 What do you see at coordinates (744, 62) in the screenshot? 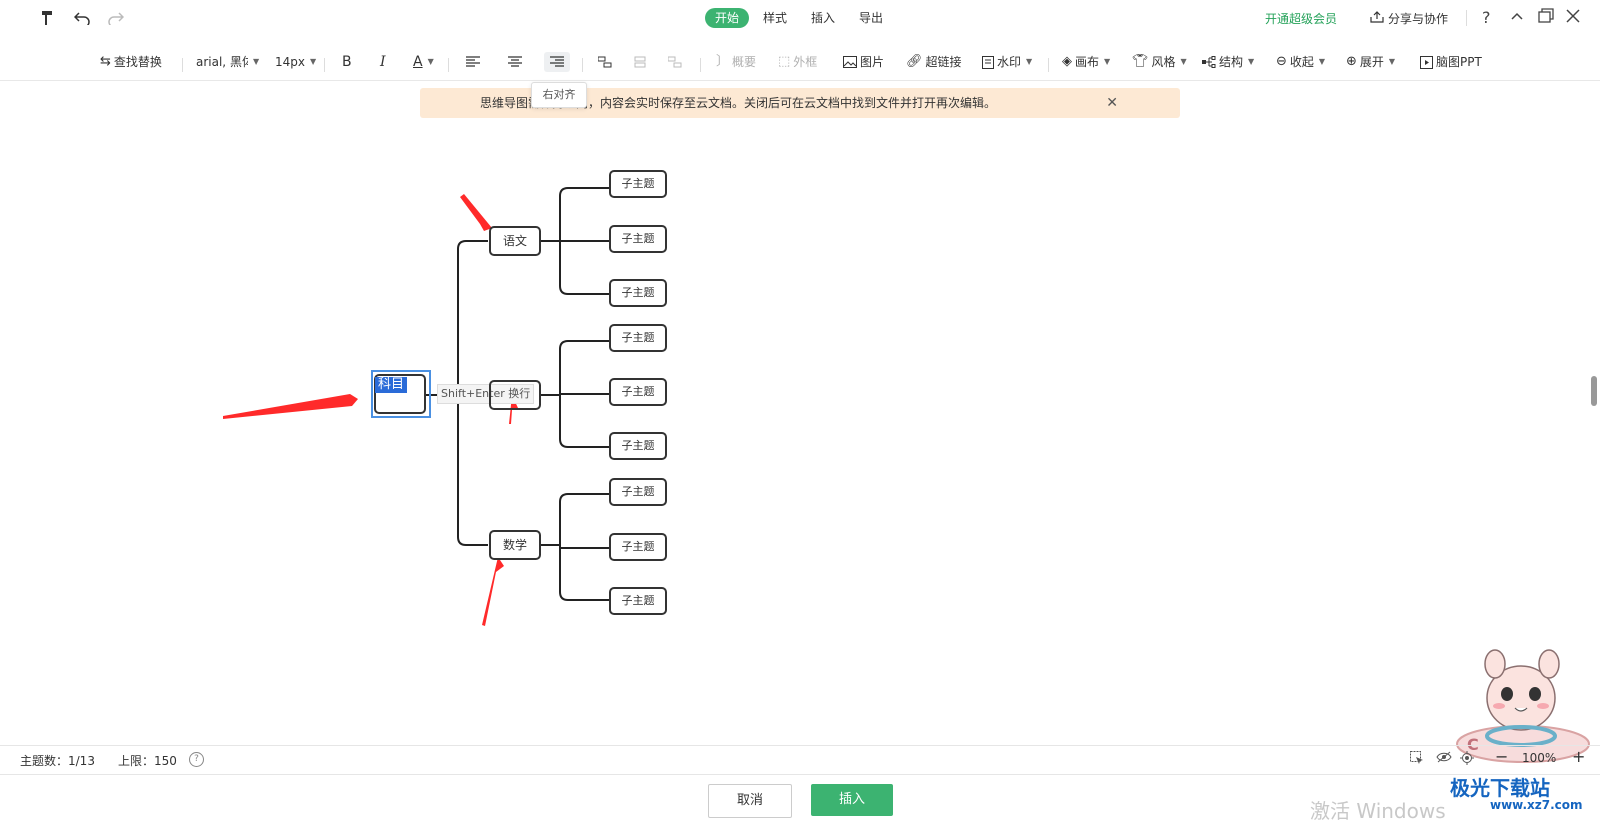
I see `summary-label: 概要` at bounding box center [744, 62].